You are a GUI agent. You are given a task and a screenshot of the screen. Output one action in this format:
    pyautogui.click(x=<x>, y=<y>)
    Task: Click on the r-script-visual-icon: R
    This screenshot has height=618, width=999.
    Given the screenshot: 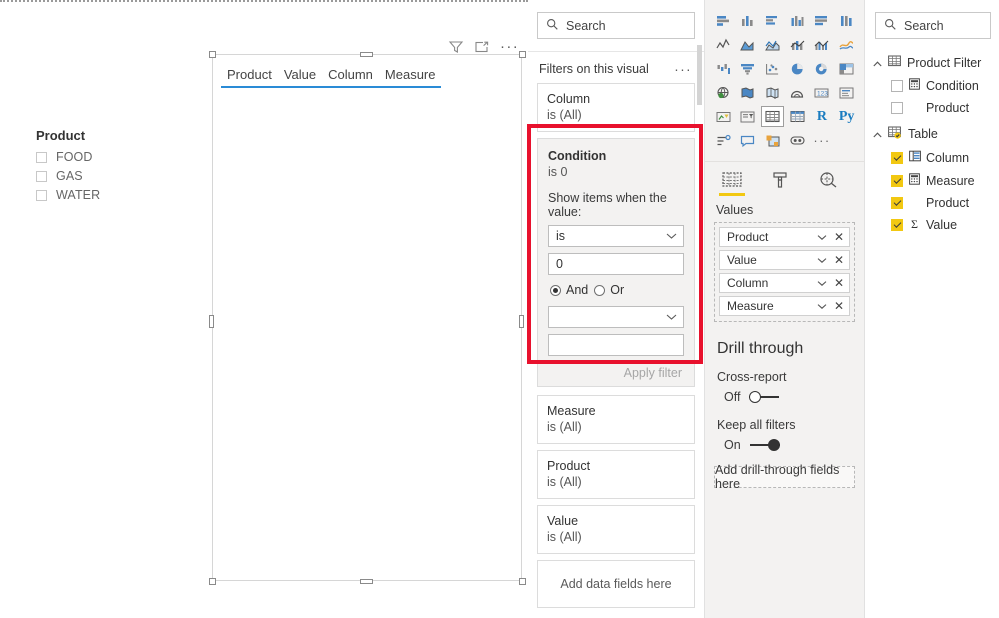 What is the action you would take?
    pyautogui.click(x=822, y=116)
    